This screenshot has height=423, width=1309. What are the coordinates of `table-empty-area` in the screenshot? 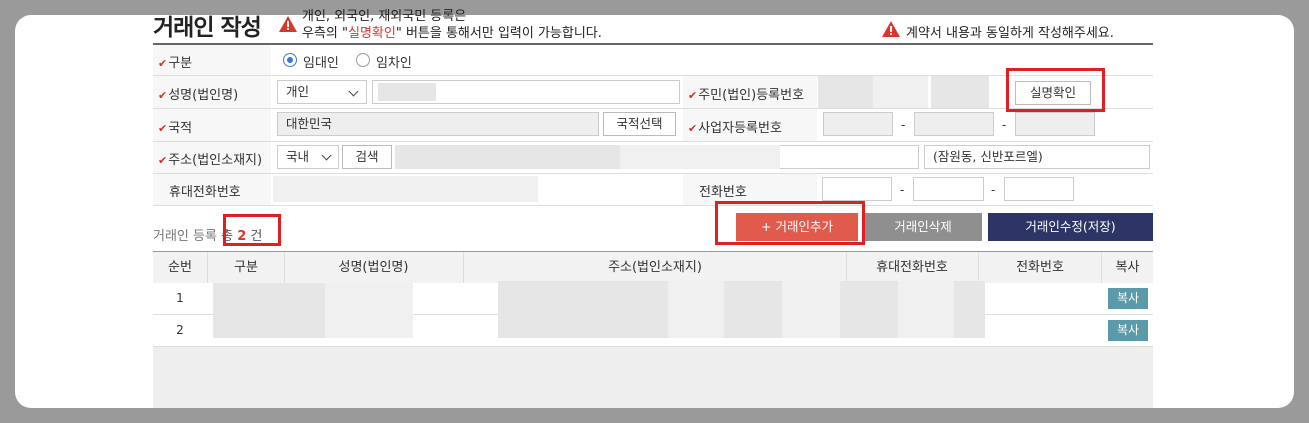 It's located at (653, 377).